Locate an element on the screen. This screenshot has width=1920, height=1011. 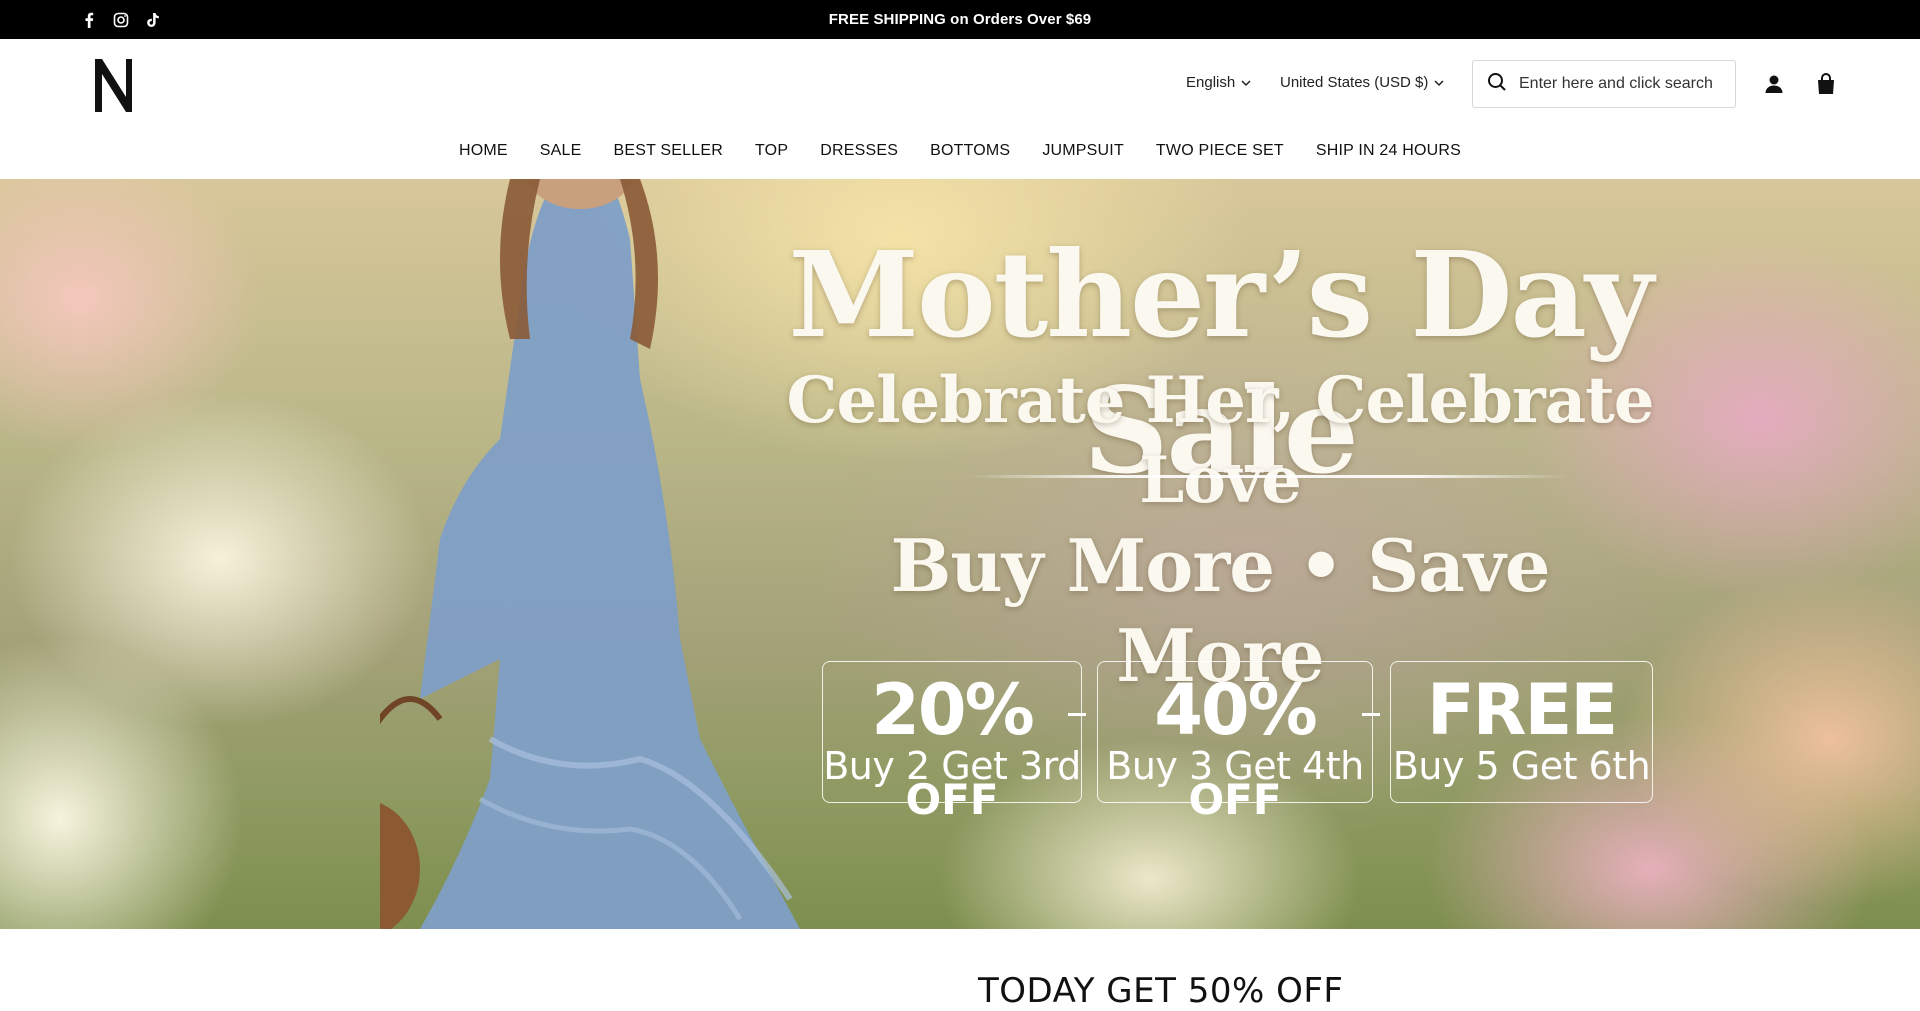
offer-card: 20% OFF Buy 2 Get 3rd is located at coordinates (952, 742).